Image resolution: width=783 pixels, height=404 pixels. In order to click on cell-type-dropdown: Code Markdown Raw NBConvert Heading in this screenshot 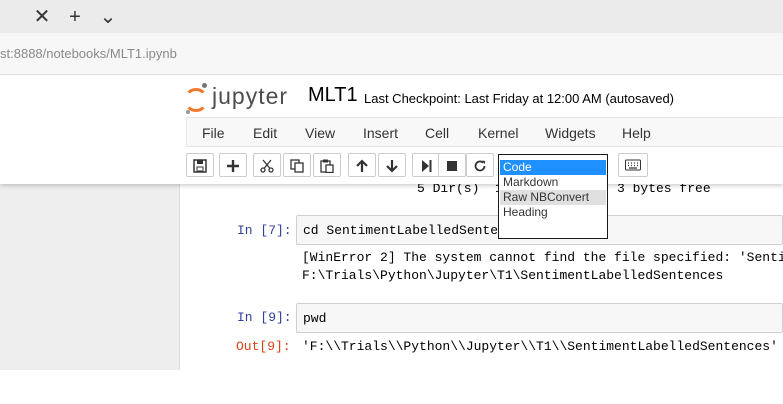, I will do `click(553, 196)`.